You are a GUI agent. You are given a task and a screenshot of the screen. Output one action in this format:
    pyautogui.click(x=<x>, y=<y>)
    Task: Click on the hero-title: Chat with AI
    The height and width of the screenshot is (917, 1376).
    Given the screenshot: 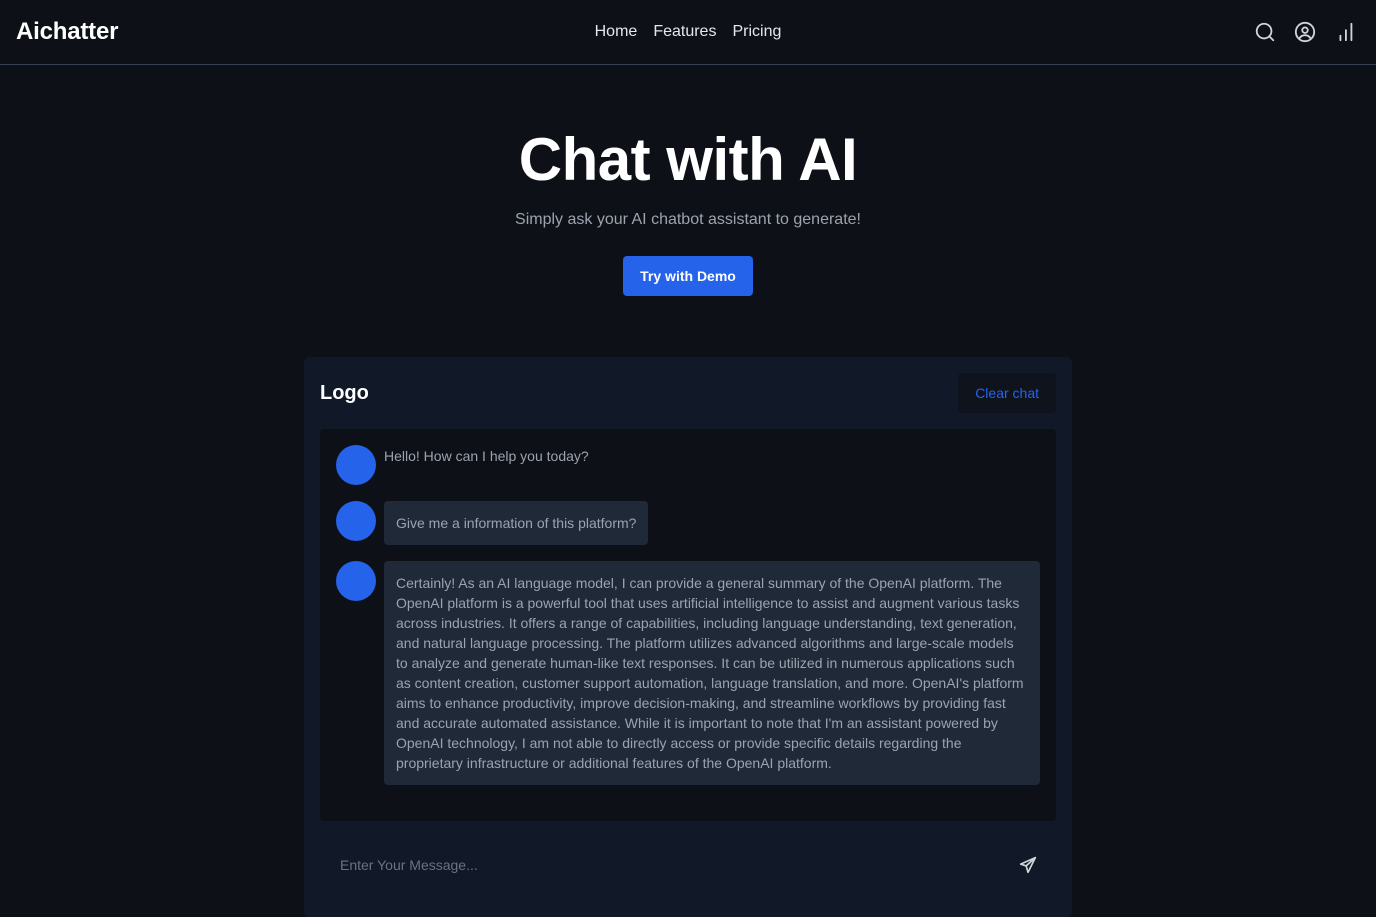 What is the action you would take?
    pyautogui.click(x=688, y=159)
    